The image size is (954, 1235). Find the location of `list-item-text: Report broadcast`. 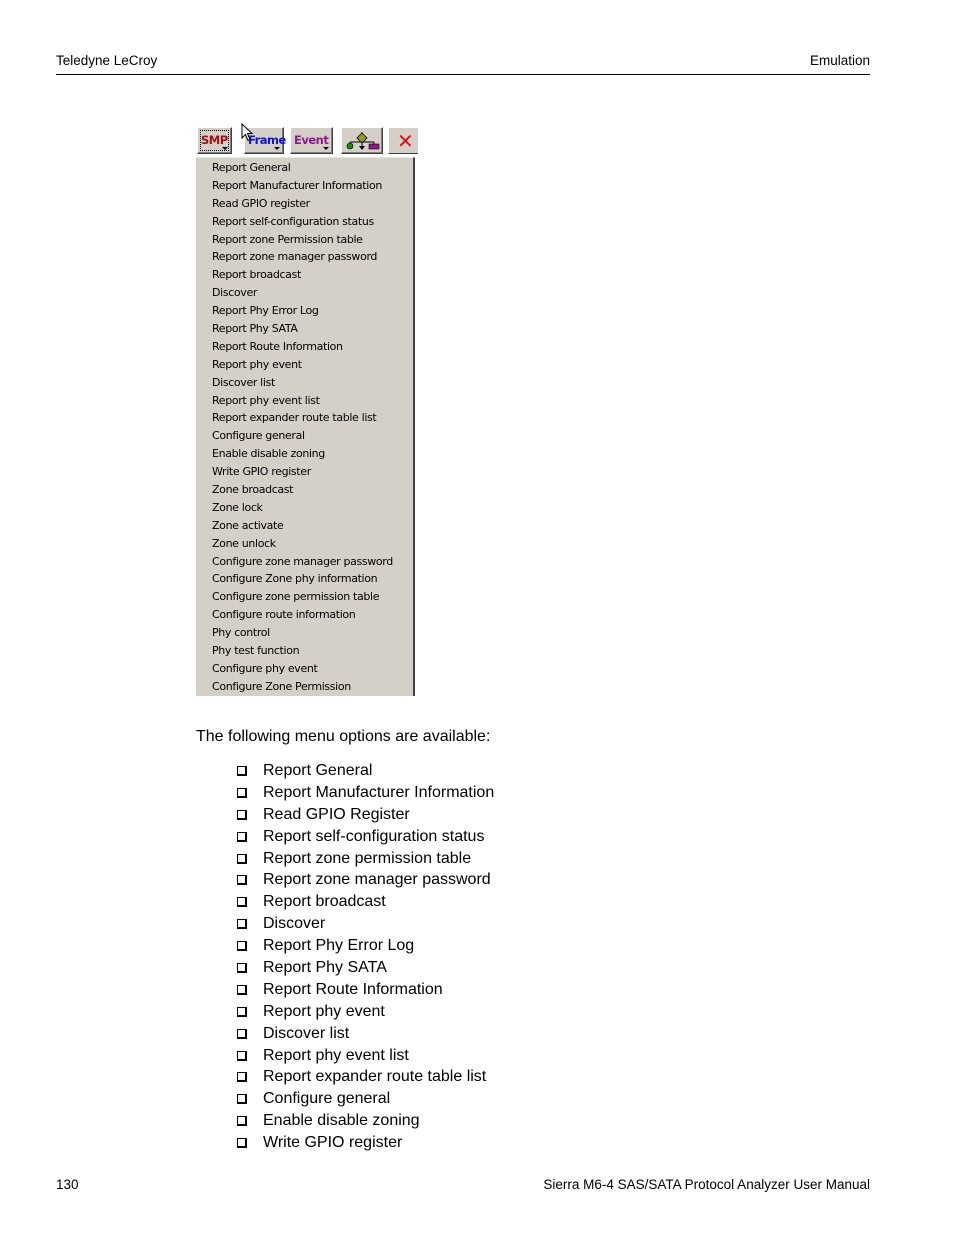

list-item-text: Report broadcast is located at coordinates (324, 902).